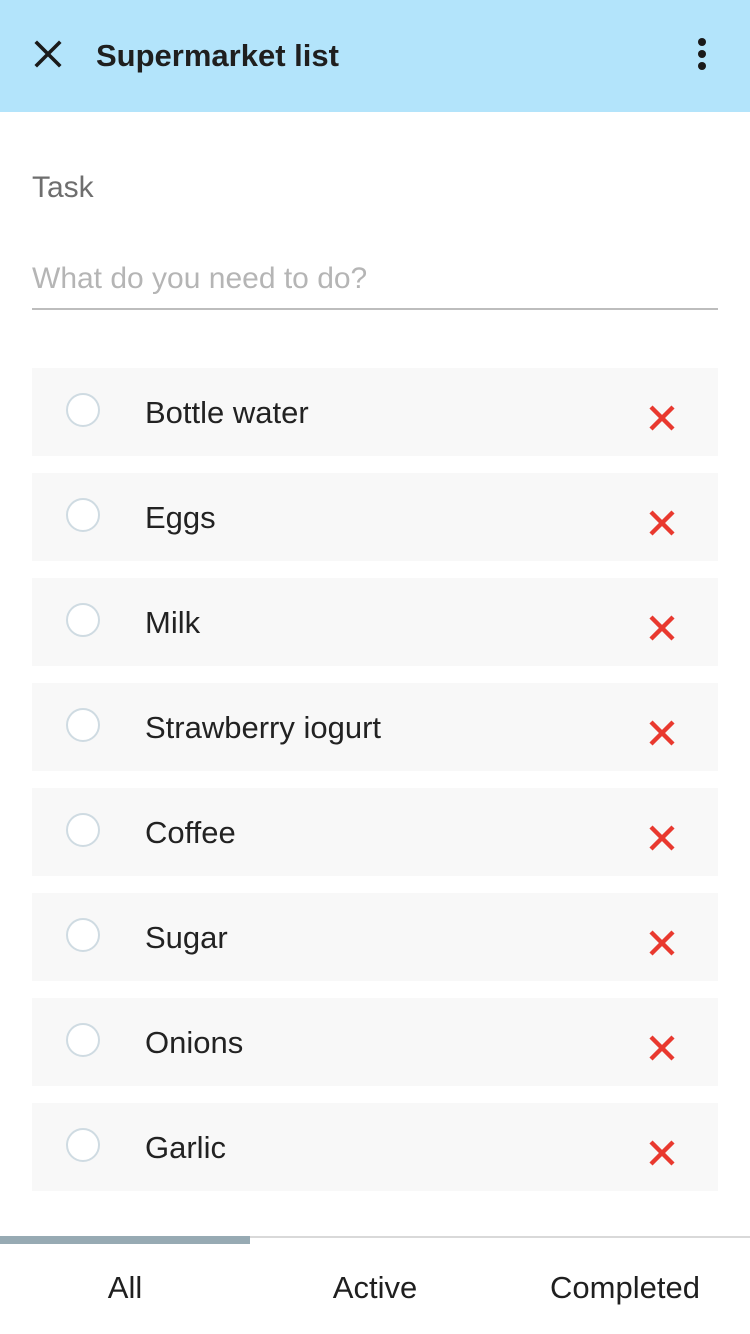 Image resolution: width=750 pixels, height=1334 pixels. What do you see at coordinates (185, 1147) in the screenshot?
I see `todo-label: Garlic` at bounding box center [185, 1147].